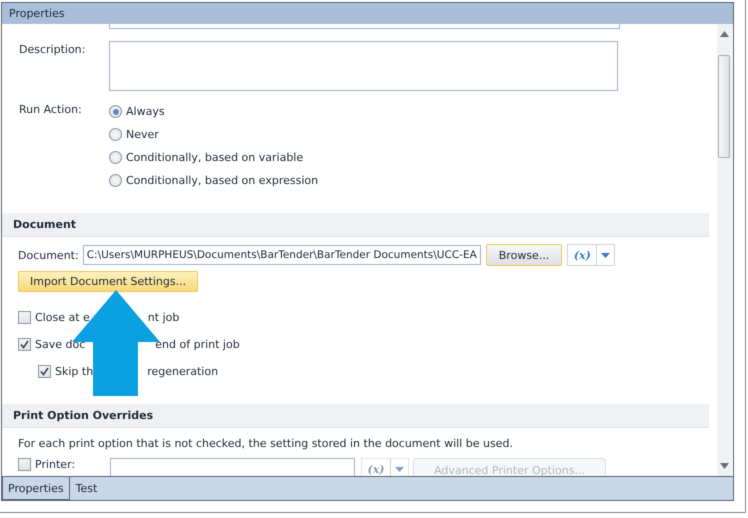  What do you see at coordinates (145, 111) in the screenshot?
I see `radio-label: Always` at bounding box center [145, 111].